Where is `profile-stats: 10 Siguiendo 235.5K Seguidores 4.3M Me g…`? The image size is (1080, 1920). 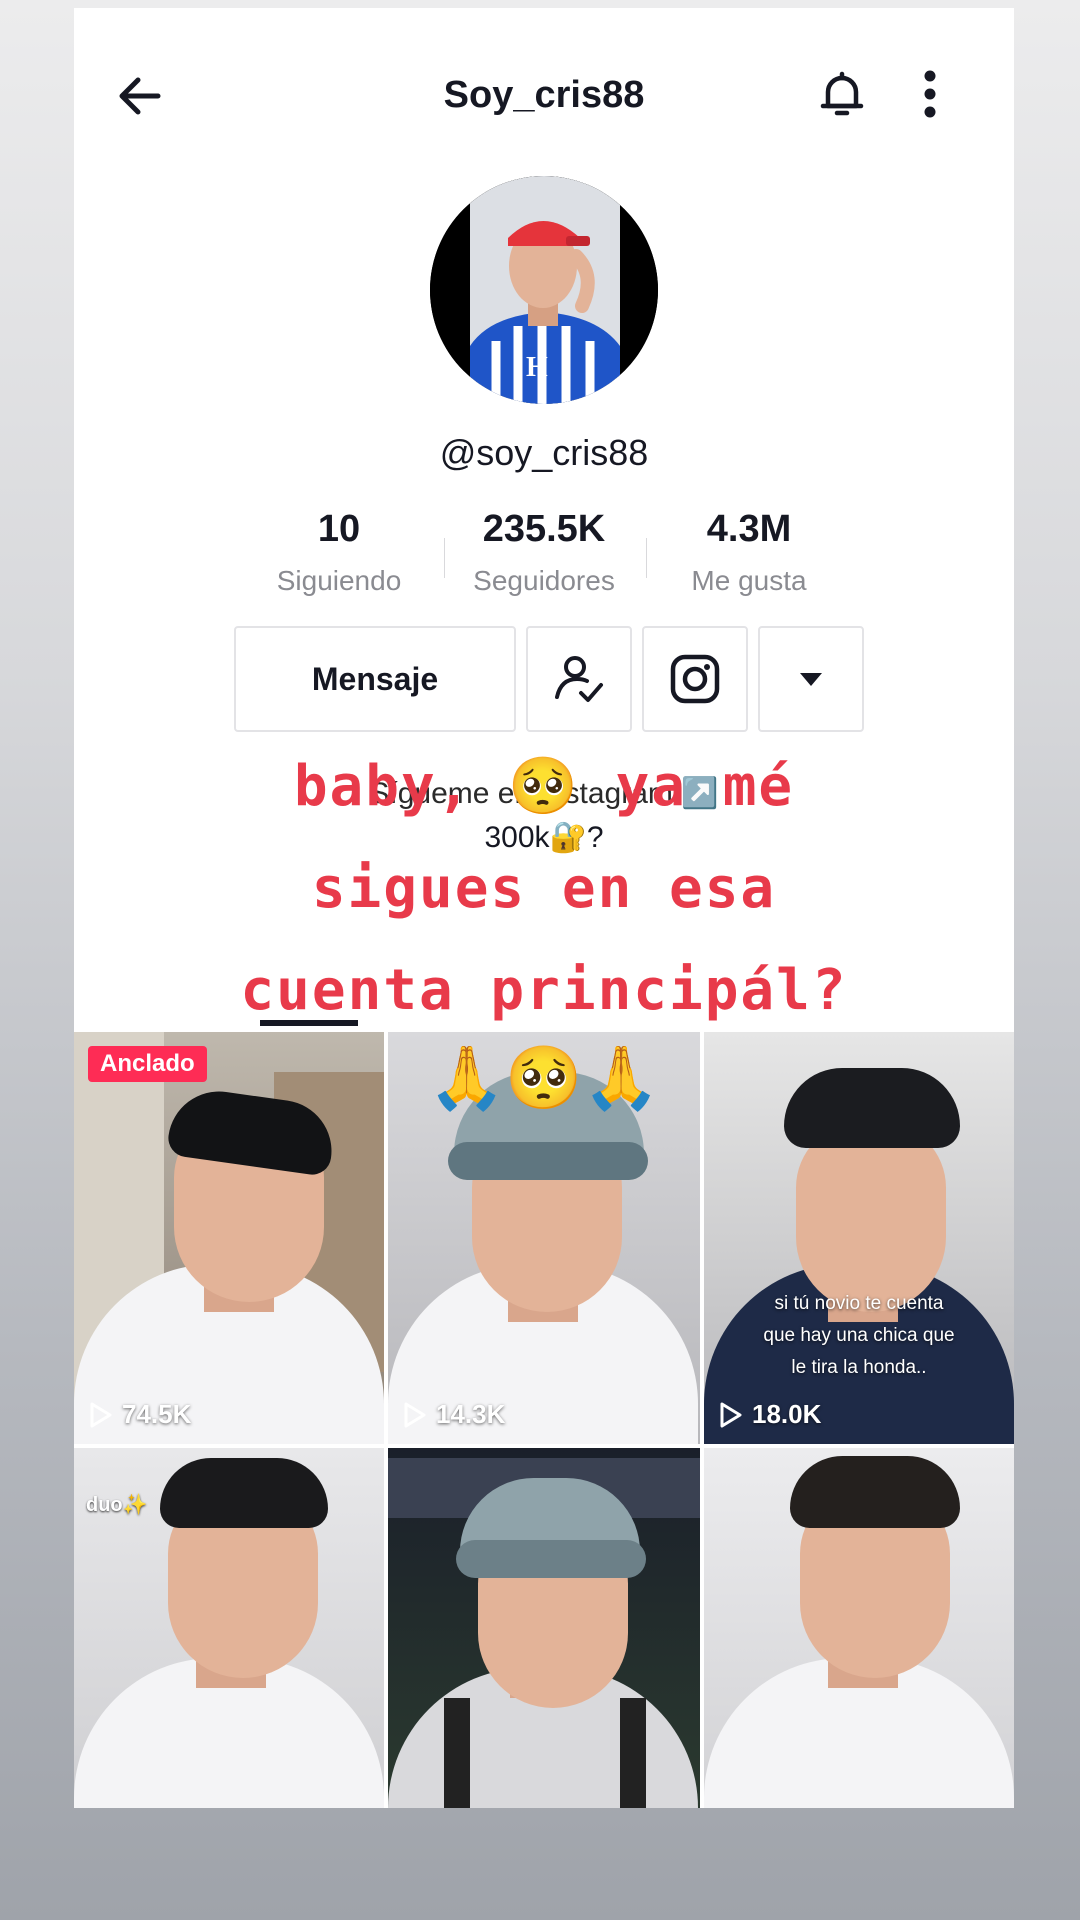
profile-stats: 10 Siguiendo 235.5K Seguidores 4.3M Me g… is located at coordinates (544, 558).